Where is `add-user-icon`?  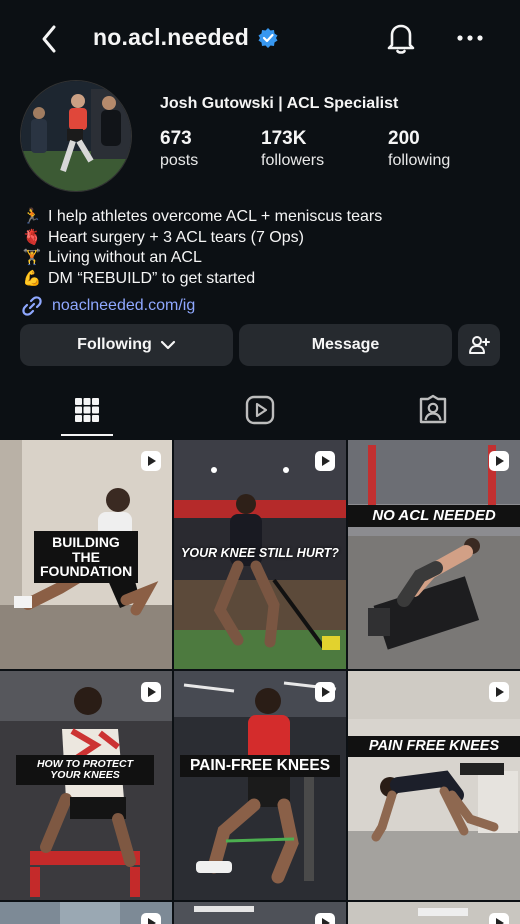
add-user-icon is located at coordinates (479, 345).